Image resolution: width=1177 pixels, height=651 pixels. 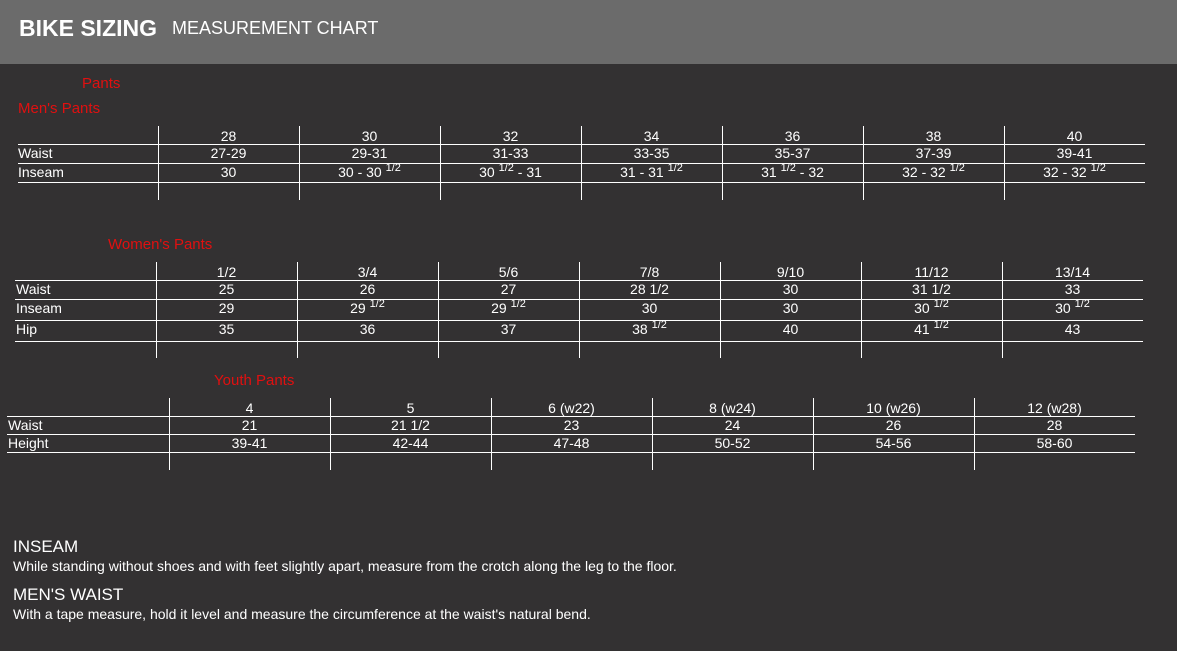 What do you see at coordinates (410, 408) in the screenshot?
I see `size-header: 5` at bounding box center [410, 408].